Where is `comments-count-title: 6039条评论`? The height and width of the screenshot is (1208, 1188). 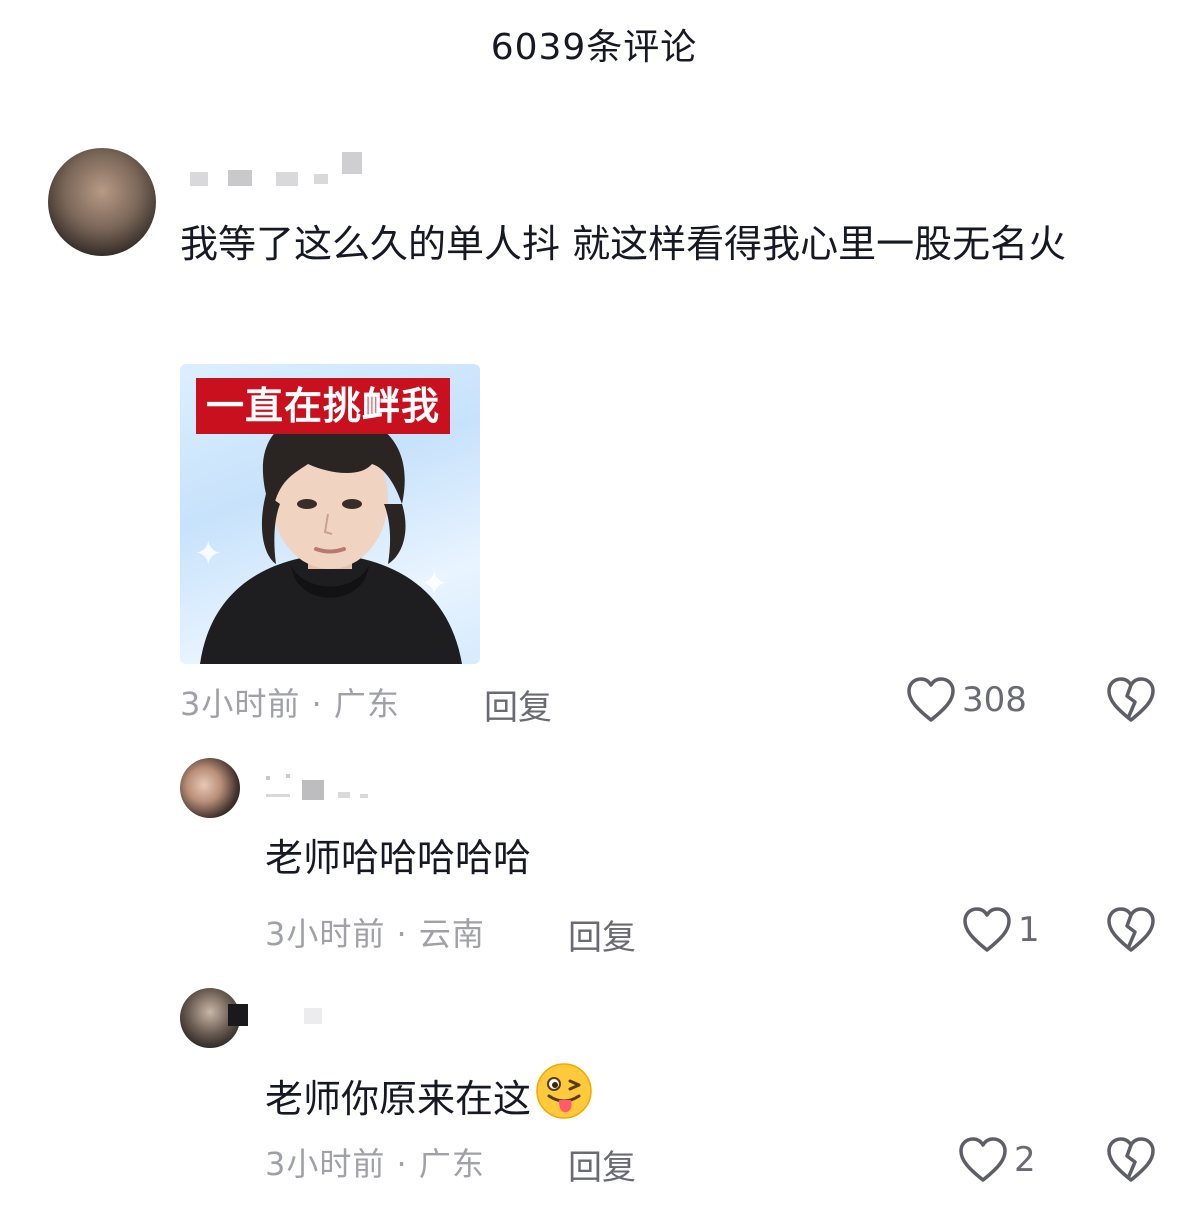 comments-count-title: 6039条评论 is located at coordinates (594, 47).